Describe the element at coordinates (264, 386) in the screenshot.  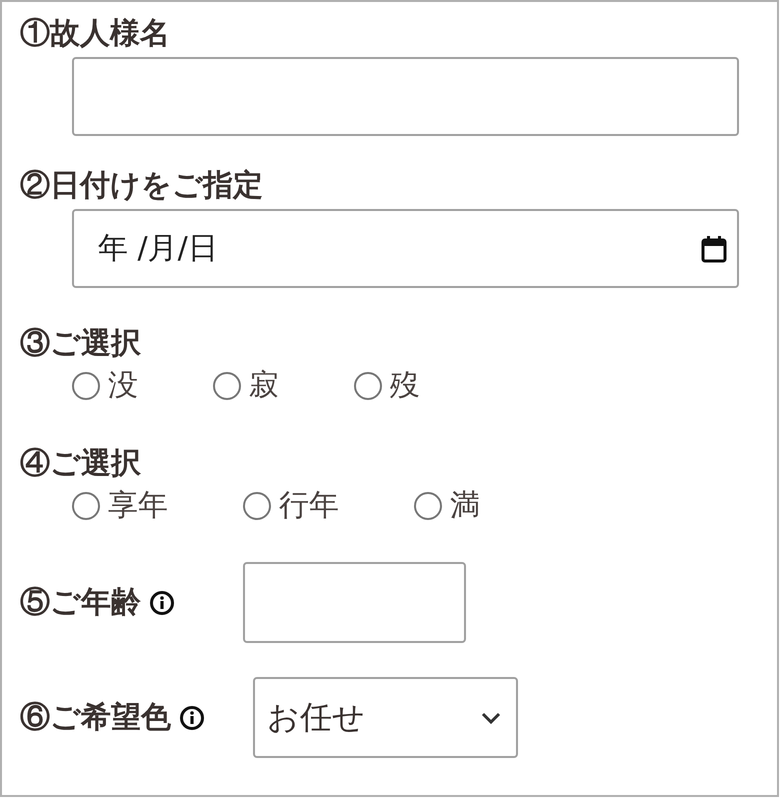
I see `radio-label: 寂` at that location.